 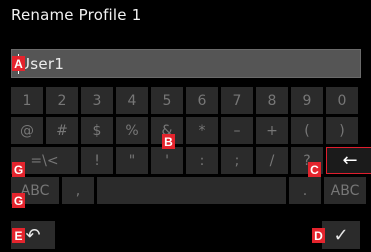 I want to click on key-0: 0, so click(x=342, y=100).